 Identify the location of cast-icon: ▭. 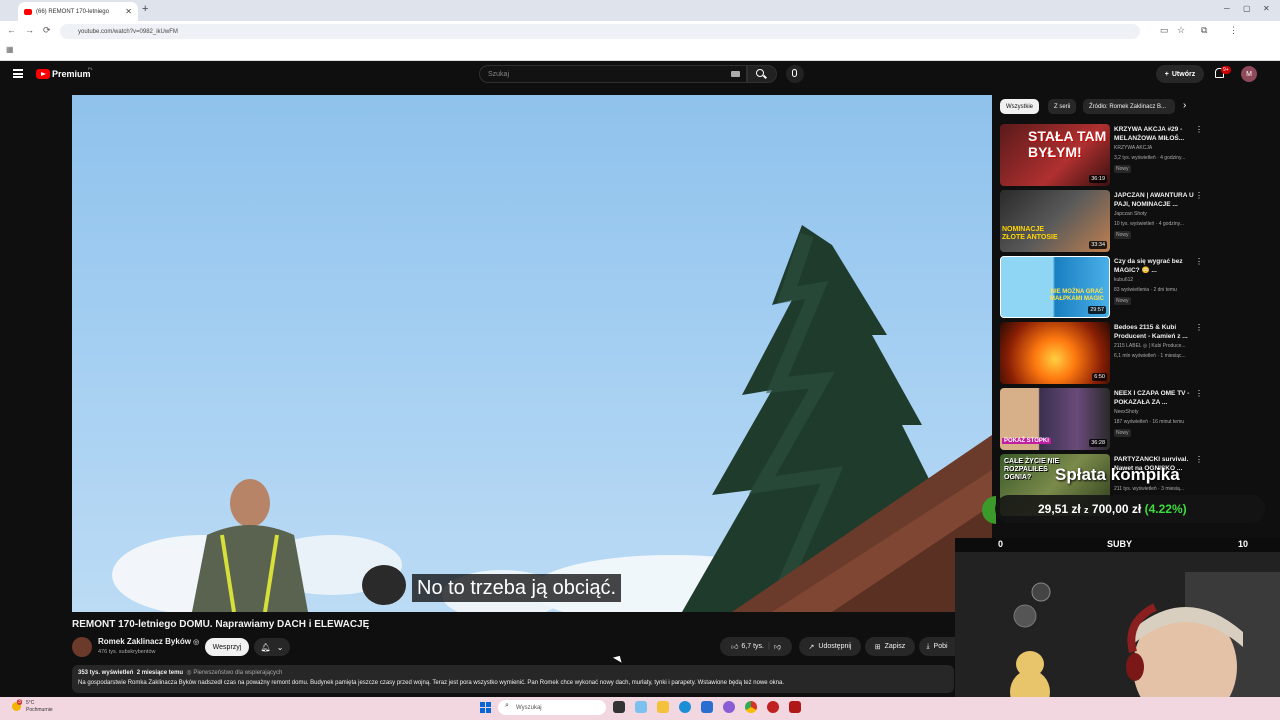
(1164, 30).